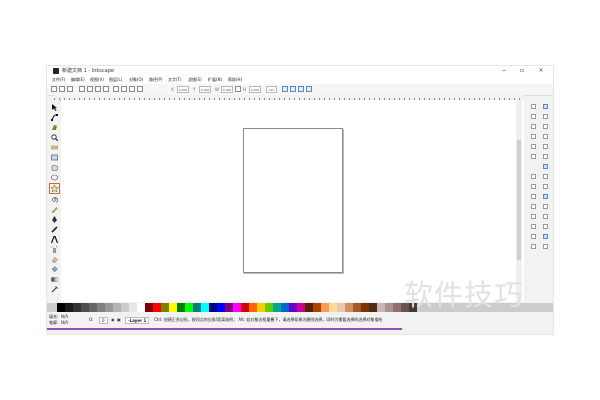 Image resolution: width=600 pixels, height=400 pixels. I want to click on x-input: 0.000, so click(183, 89).